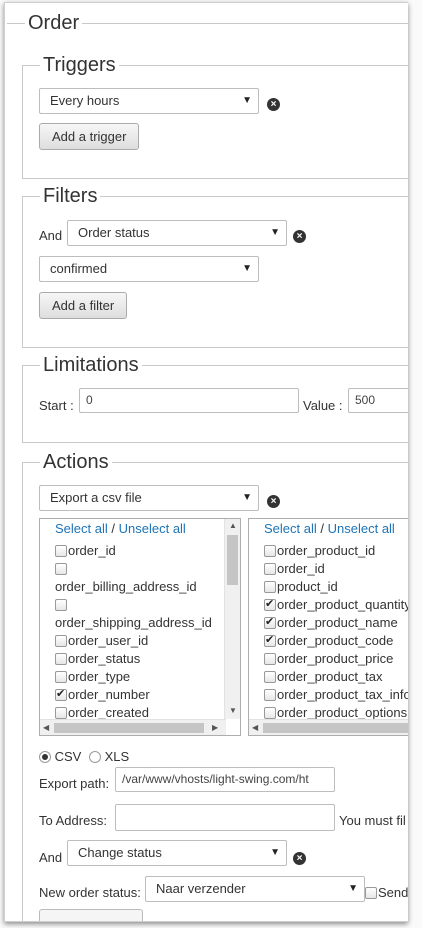 The width and height of the screenshot is (422, 928). What do you see at coordinates (129, 728) in the screenshot?
I see `left-horizontal-scroll-thumb` at bounding box center [129, 728].